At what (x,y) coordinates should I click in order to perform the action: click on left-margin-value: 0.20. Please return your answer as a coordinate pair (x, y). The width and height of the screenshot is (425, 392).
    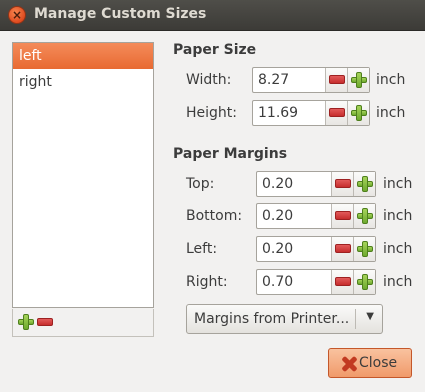
    Looking at the image, I should click on (277, 249).